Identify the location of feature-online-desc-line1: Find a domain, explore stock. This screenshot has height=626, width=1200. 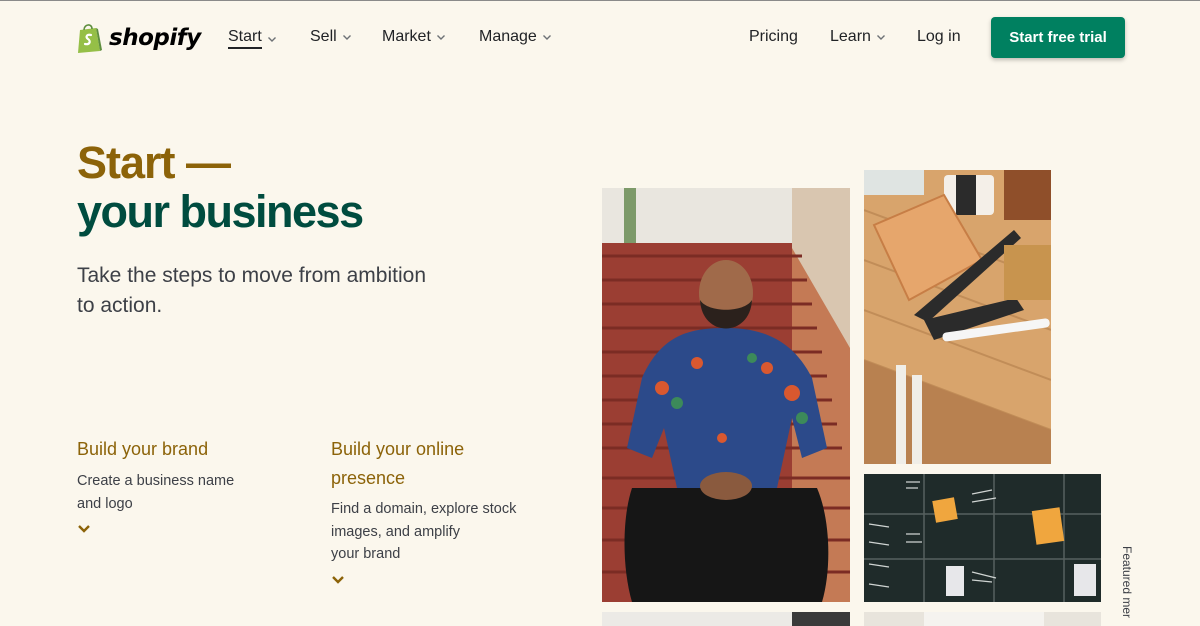
(424, 509).